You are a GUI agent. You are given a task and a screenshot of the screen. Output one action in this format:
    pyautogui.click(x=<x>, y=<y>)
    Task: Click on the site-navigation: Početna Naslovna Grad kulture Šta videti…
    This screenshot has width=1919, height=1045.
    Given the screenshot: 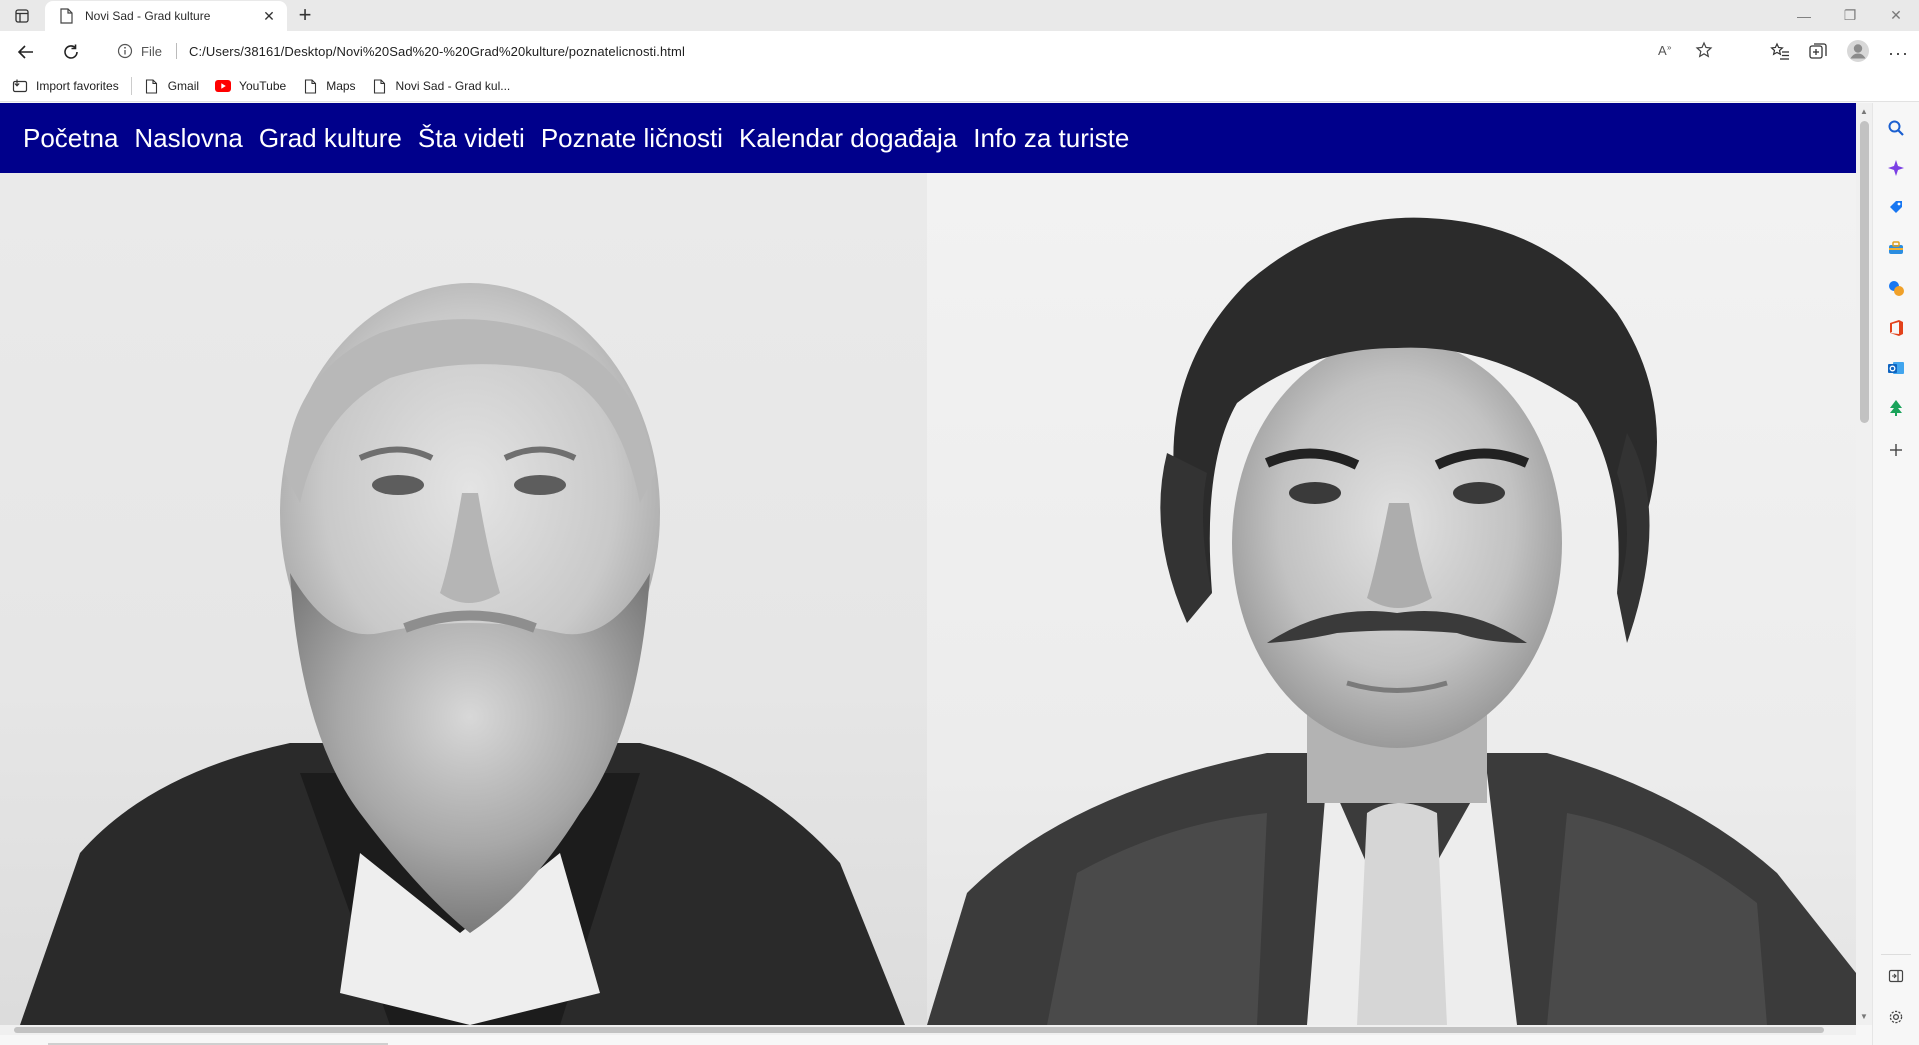 What is the action you would take?
    pyautogui.click(x=928, y=138)
    